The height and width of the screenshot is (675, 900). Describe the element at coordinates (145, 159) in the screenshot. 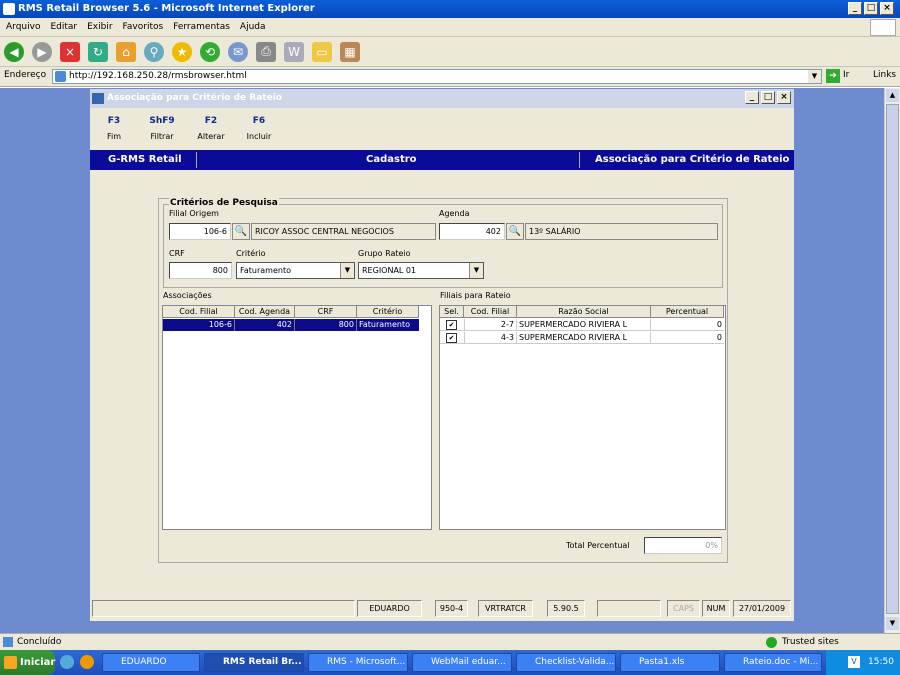

I see `header-module: G-RMS Retail` at that location.